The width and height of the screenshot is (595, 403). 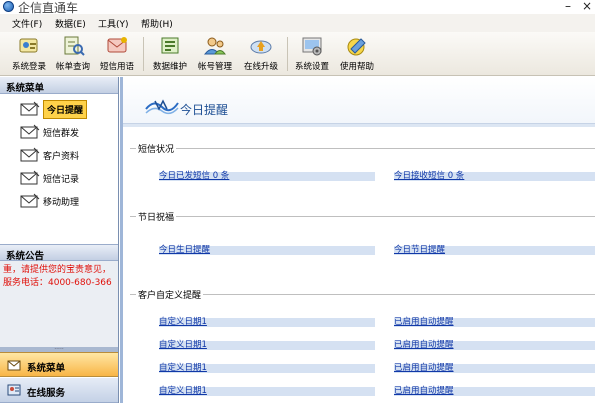 What do you see at coordinates (169, 67) in the screenshot?
I see `data-maintenance-label: 数据维护` at bounding box center [169, 67].